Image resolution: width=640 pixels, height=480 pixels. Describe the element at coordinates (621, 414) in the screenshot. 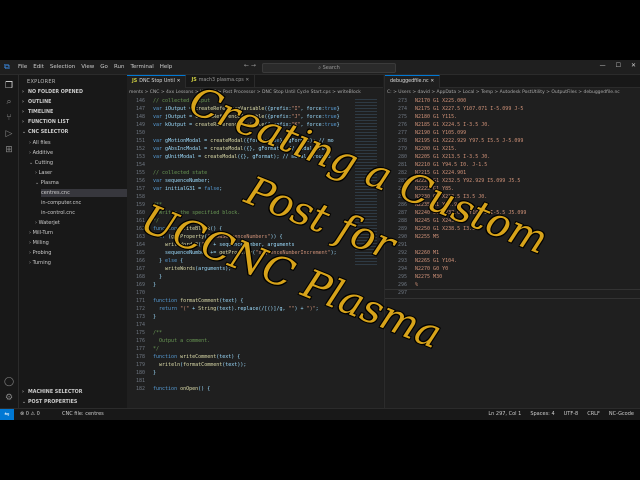

I see `status-item-nc-gcode: NC-Gcode` at that location.